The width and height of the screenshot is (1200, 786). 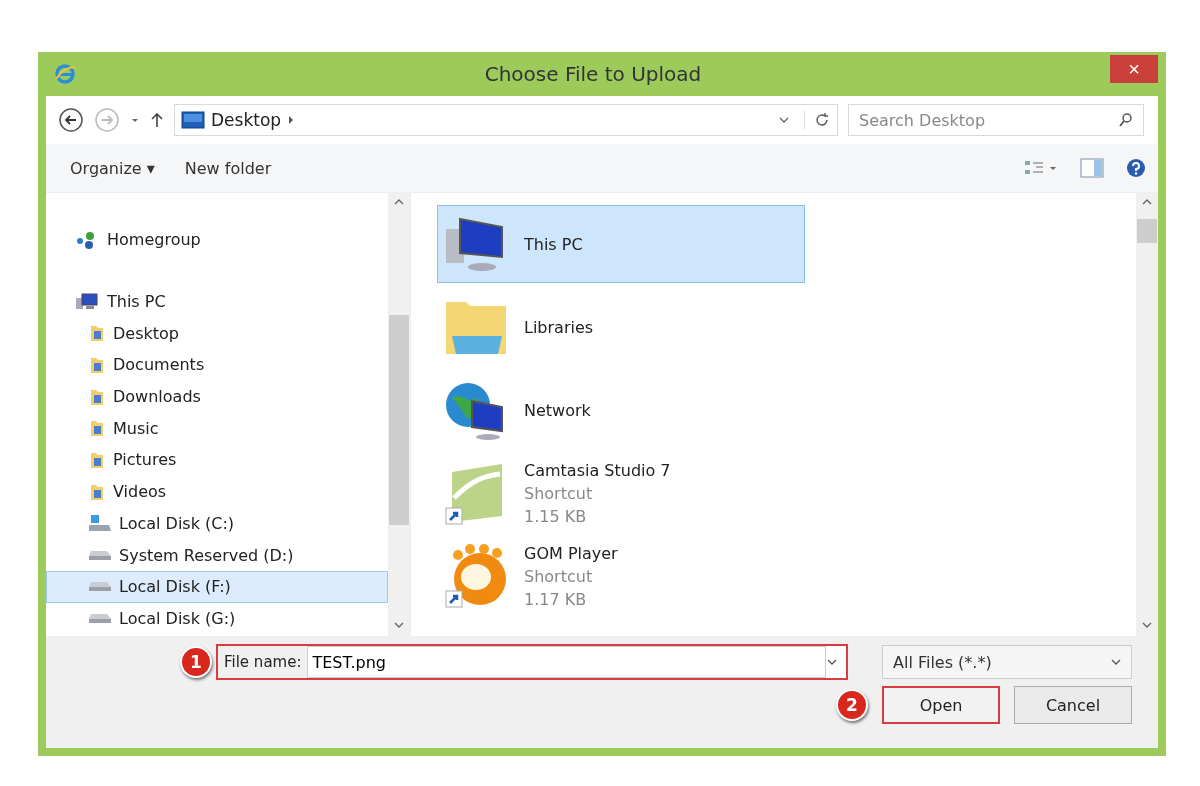 What do you see at coordinates (597, 470) in the screenshot?
I see `file-name: Camtasia Studio 7` at bounding box center [597, 470].